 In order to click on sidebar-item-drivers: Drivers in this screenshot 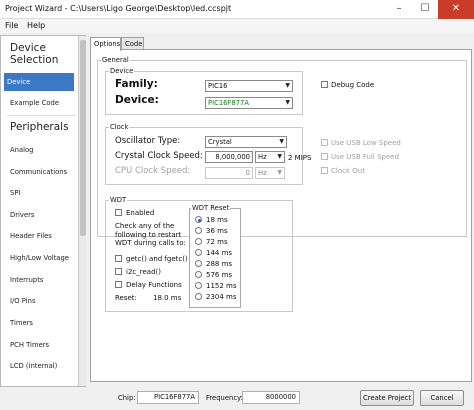, I will do `click(42, 215)`.